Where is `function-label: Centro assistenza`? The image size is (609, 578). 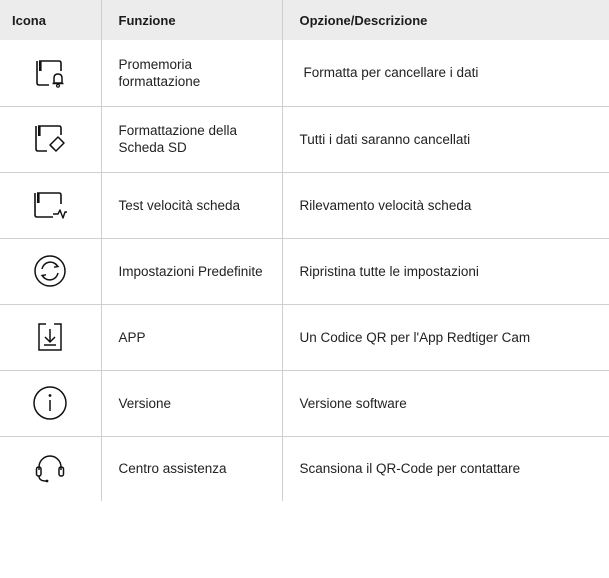 function-label: Centro assistenza is located at coordinates (192, 468).